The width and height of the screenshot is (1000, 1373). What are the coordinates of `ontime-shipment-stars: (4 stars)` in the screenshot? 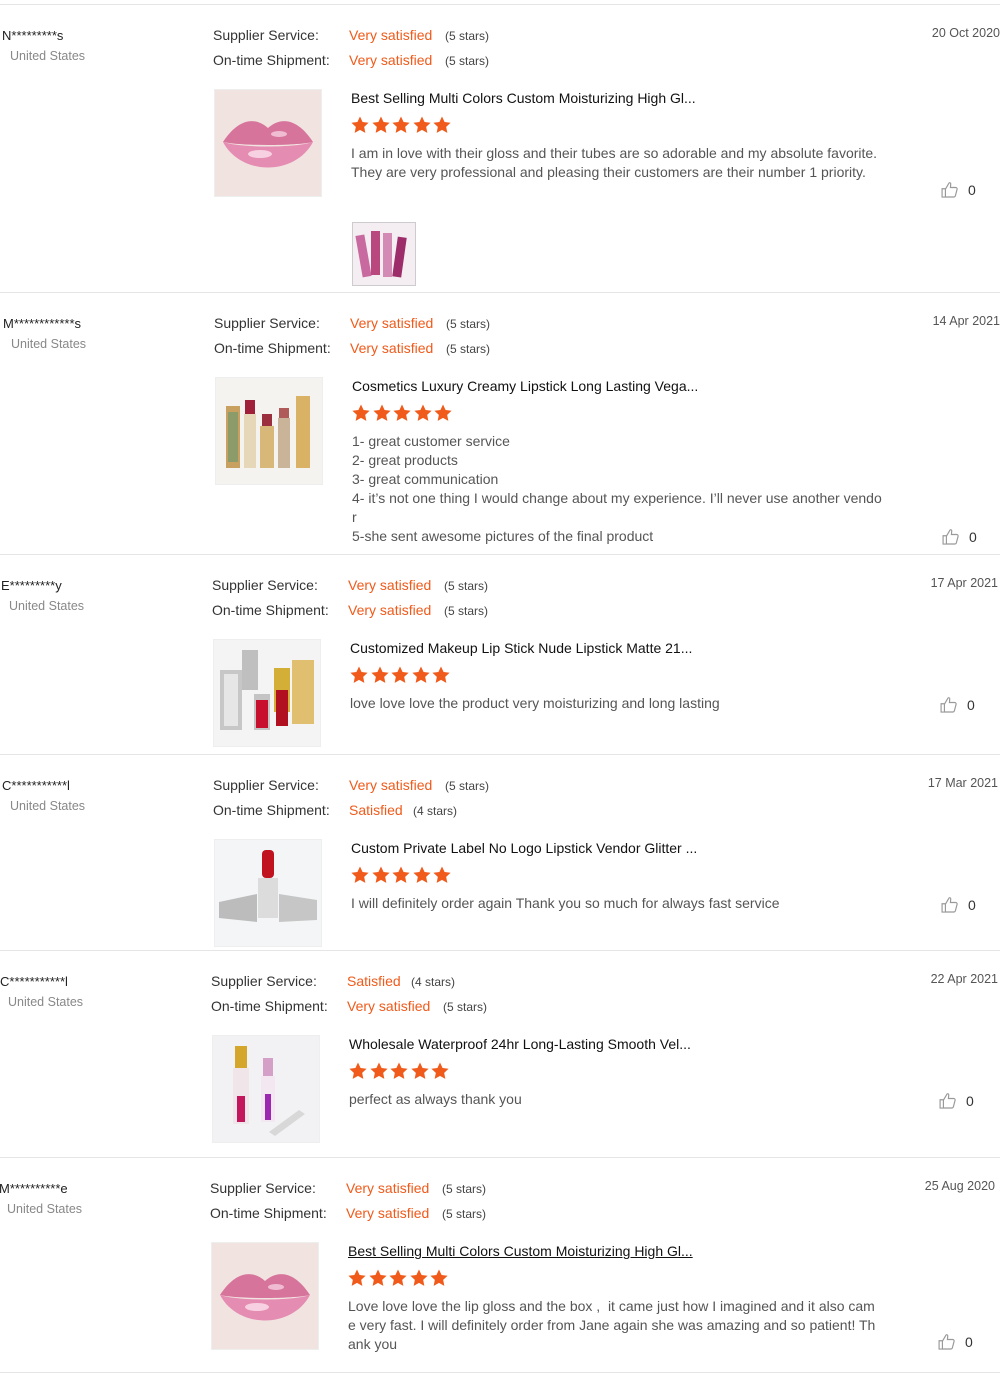 It's located at (435, 811).